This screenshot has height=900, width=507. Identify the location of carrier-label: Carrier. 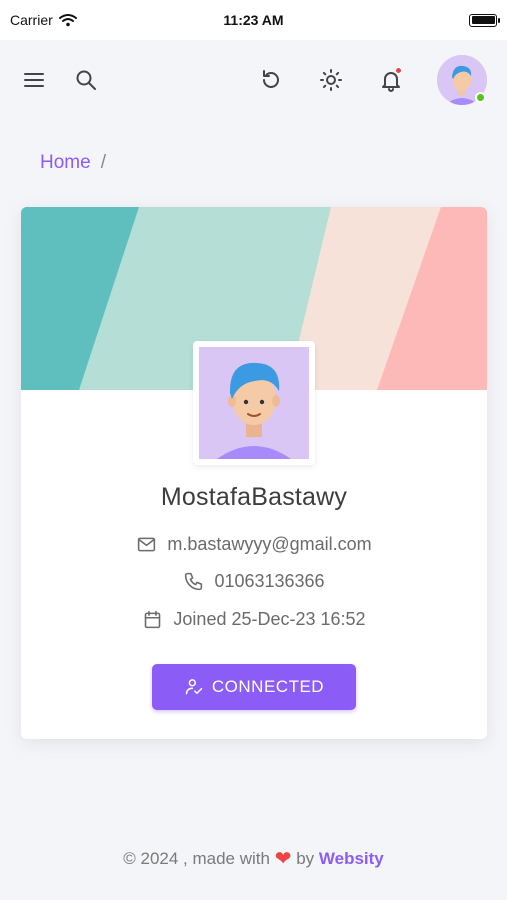
(31, 20).